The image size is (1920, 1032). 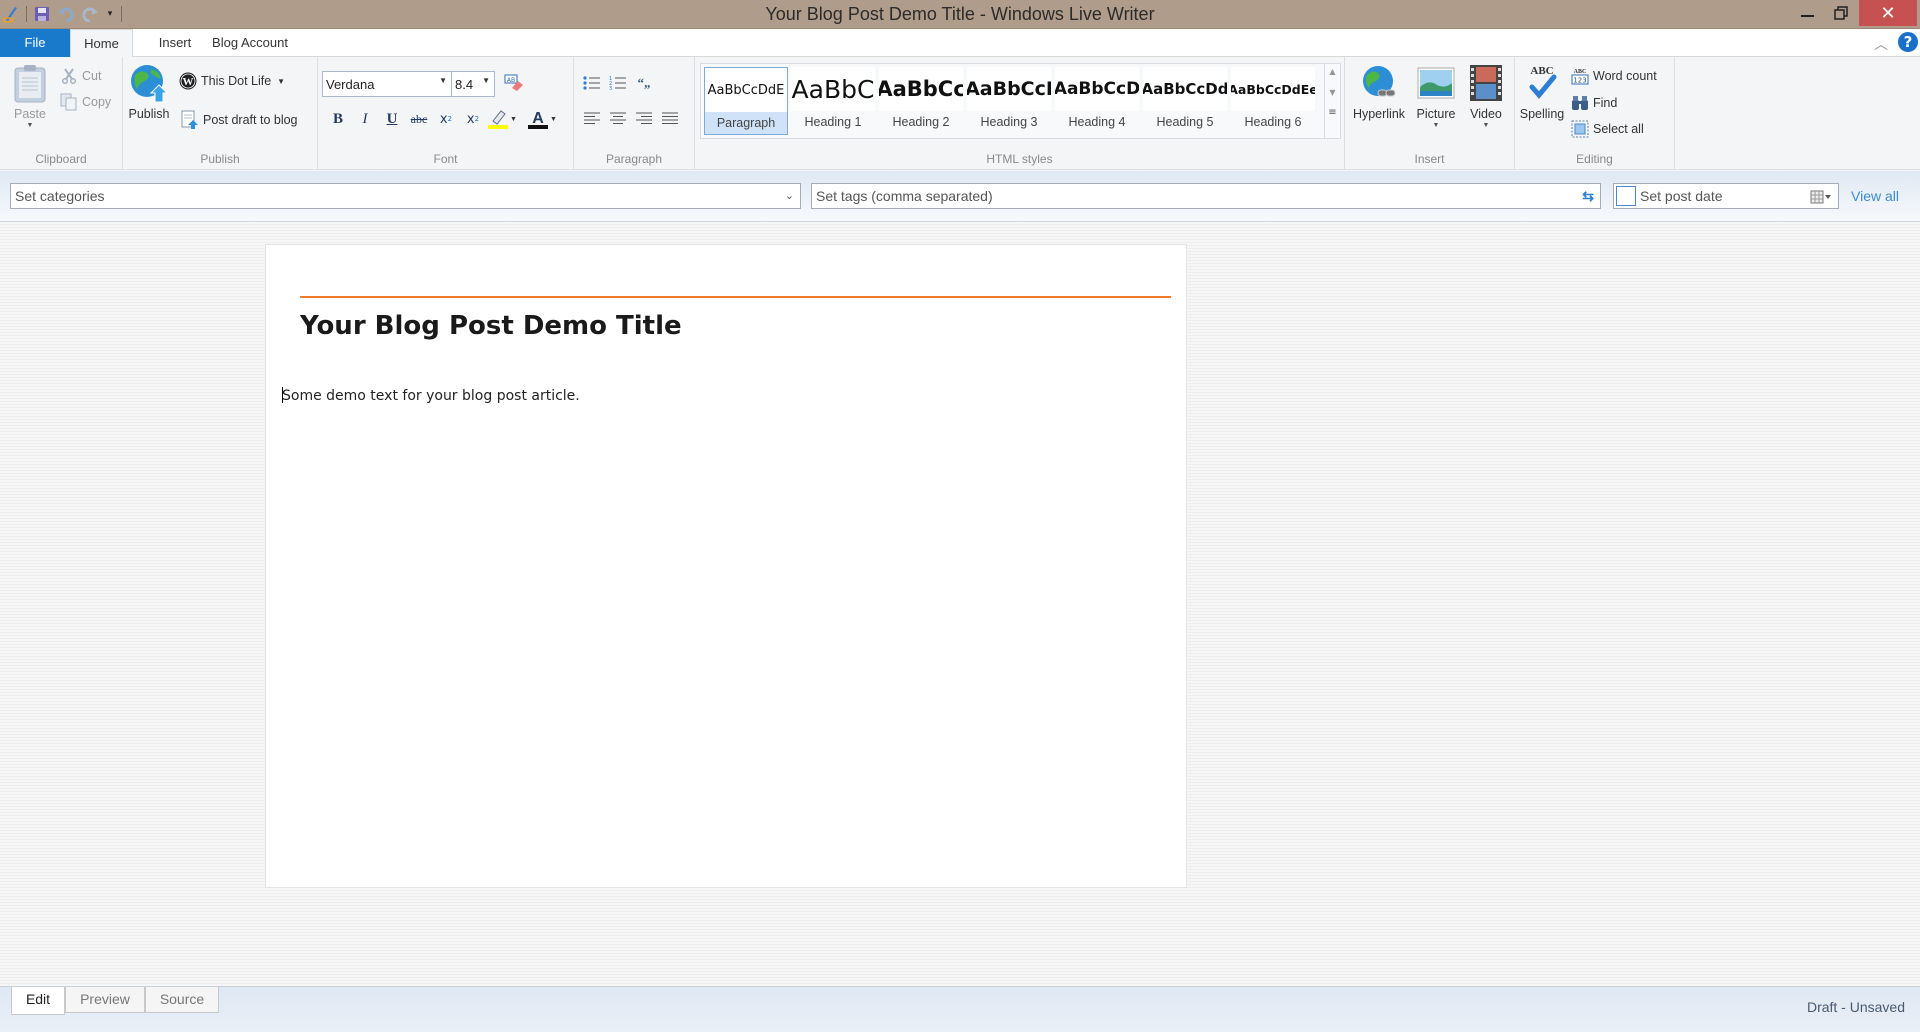 What do you see at coordinates (1881, 43) in the screenshot?
I see `collapse-ribbon-icon: ︿` at bounding box center [1881, 43].